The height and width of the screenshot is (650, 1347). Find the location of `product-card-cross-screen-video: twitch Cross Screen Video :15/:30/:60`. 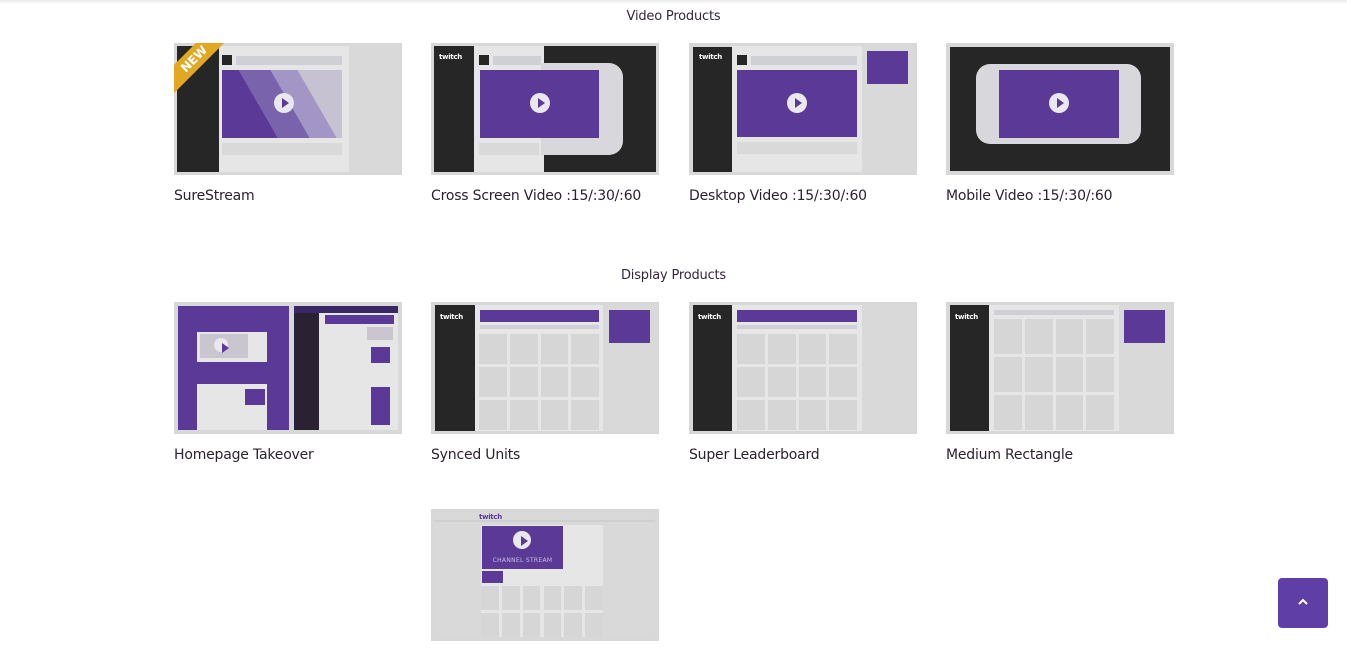

product-card-cross-screen-video: twitch Cross Screen Video :15/:30/:60 is located at coordinates (545, 123).